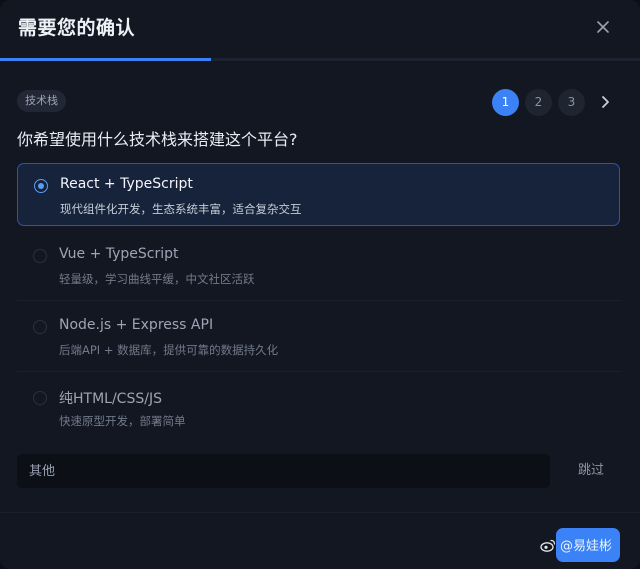  Describe the element at coordinates (41, 186) in the screenshot. I see `radio-selected` at that location.